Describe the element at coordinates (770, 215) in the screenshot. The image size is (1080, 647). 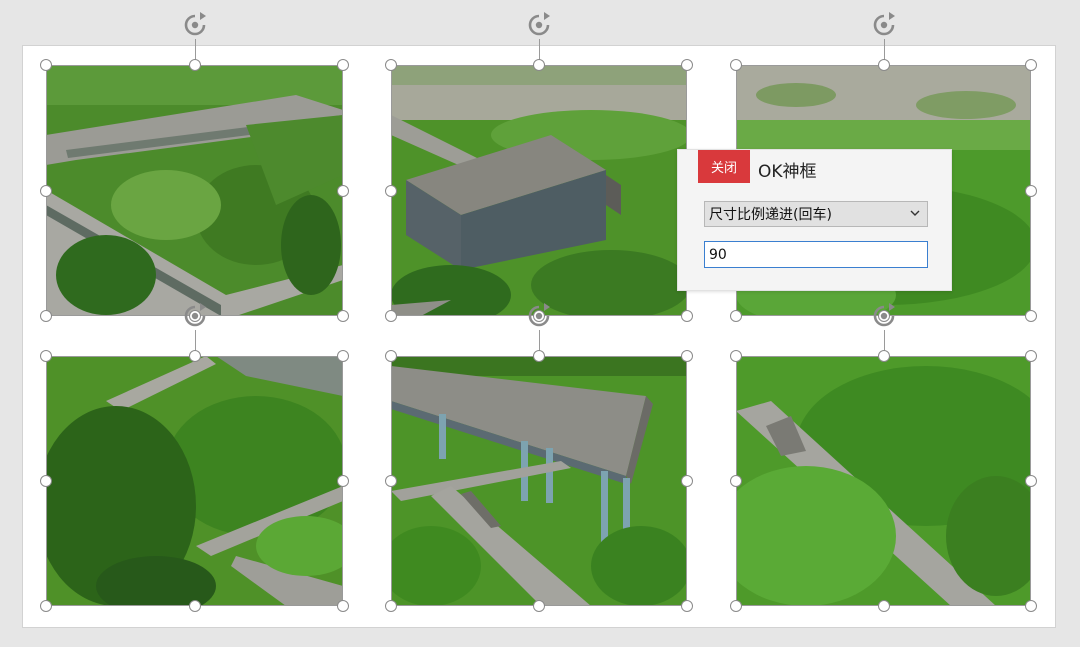
I see `mode-select-value: 尺寸比例递进(回车)` at that location.